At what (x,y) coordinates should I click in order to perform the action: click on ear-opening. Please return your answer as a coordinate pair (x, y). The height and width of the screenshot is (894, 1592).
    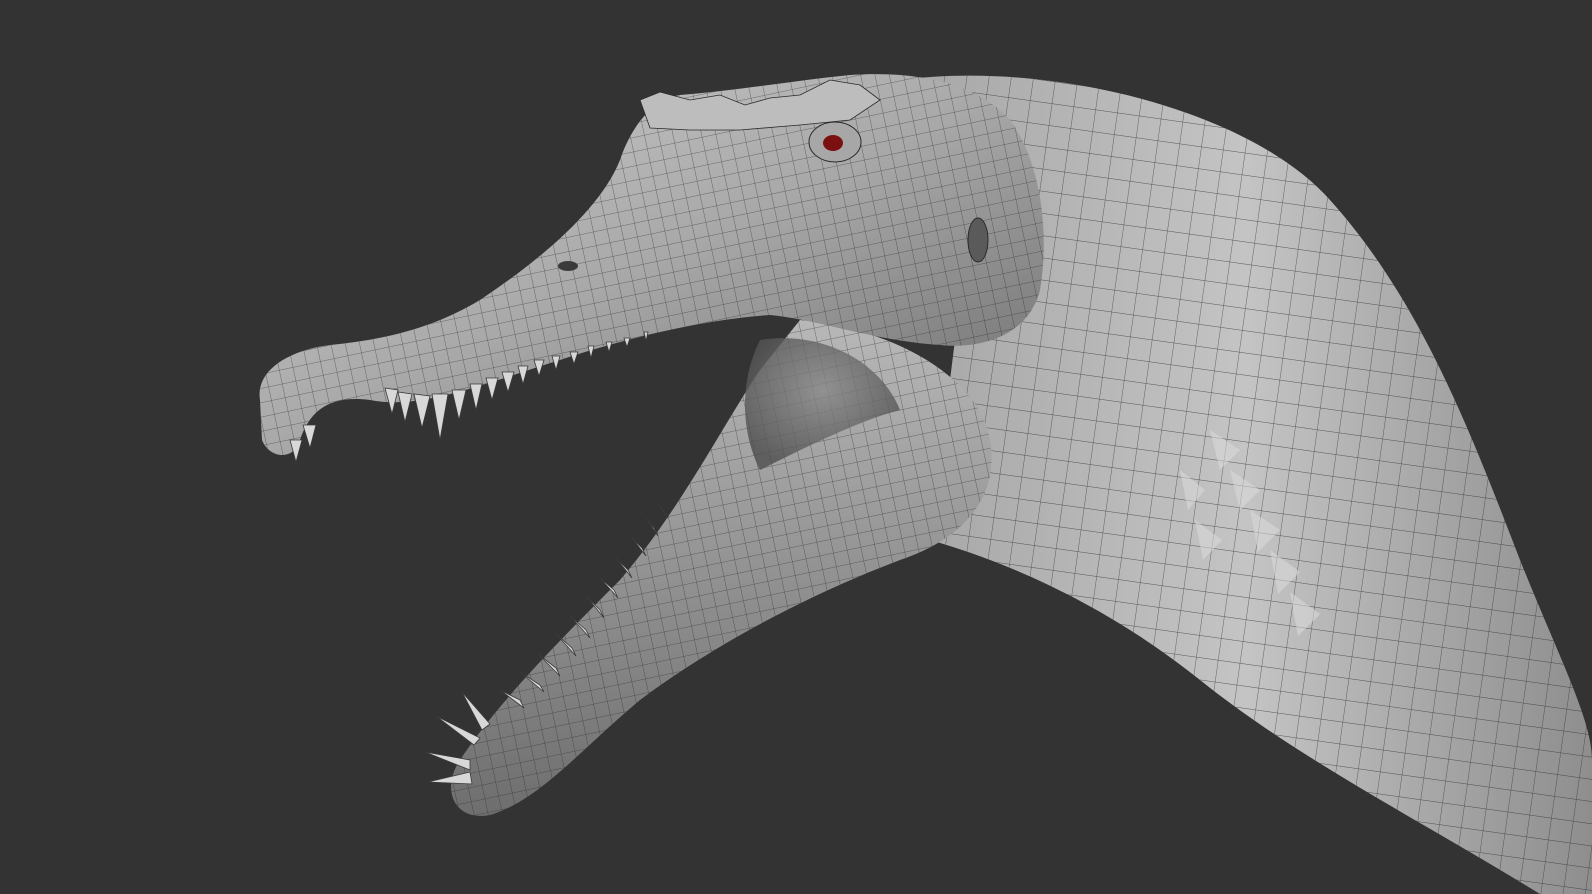
    Looking at the image, I should click on (978, 240).